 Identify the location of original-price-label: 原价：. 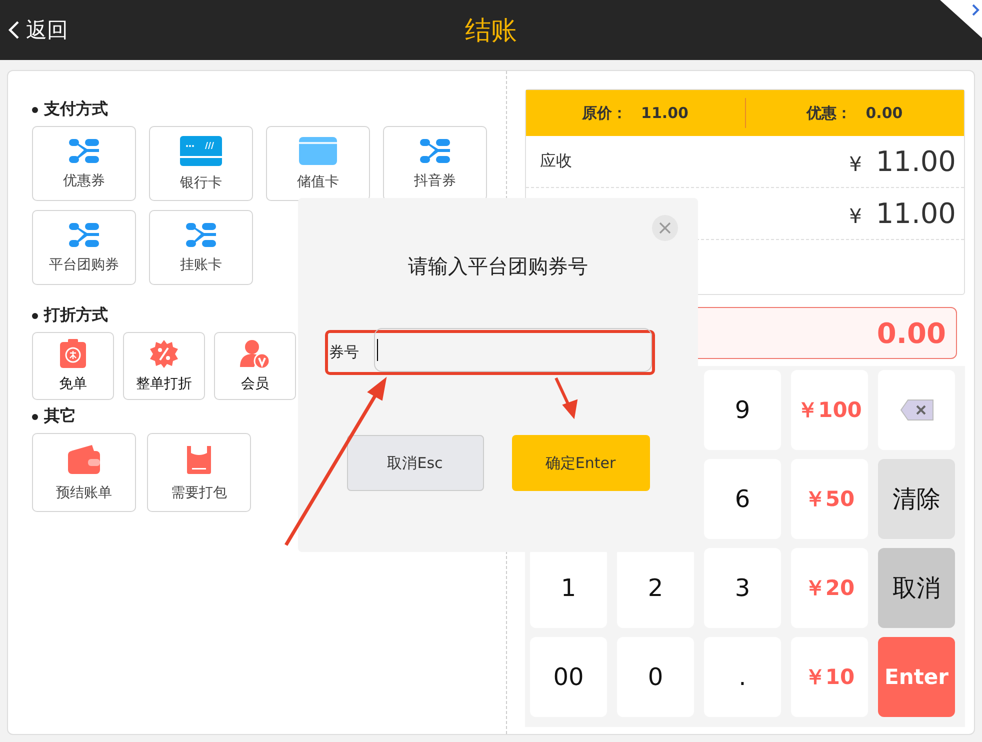
(605, 113).